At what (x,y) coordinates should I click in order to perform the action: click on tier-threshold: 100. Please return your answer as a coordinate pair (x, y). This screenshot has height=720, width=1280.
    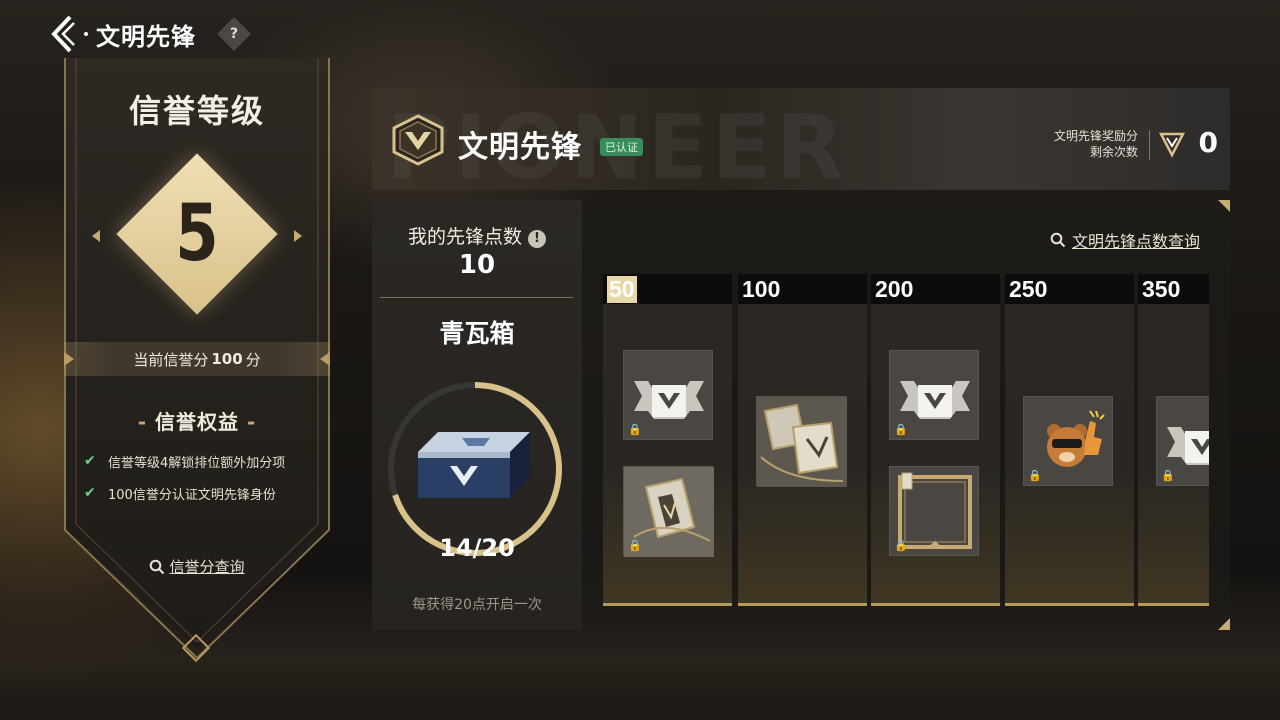
    Looking at the image, I should click on (761, 289).